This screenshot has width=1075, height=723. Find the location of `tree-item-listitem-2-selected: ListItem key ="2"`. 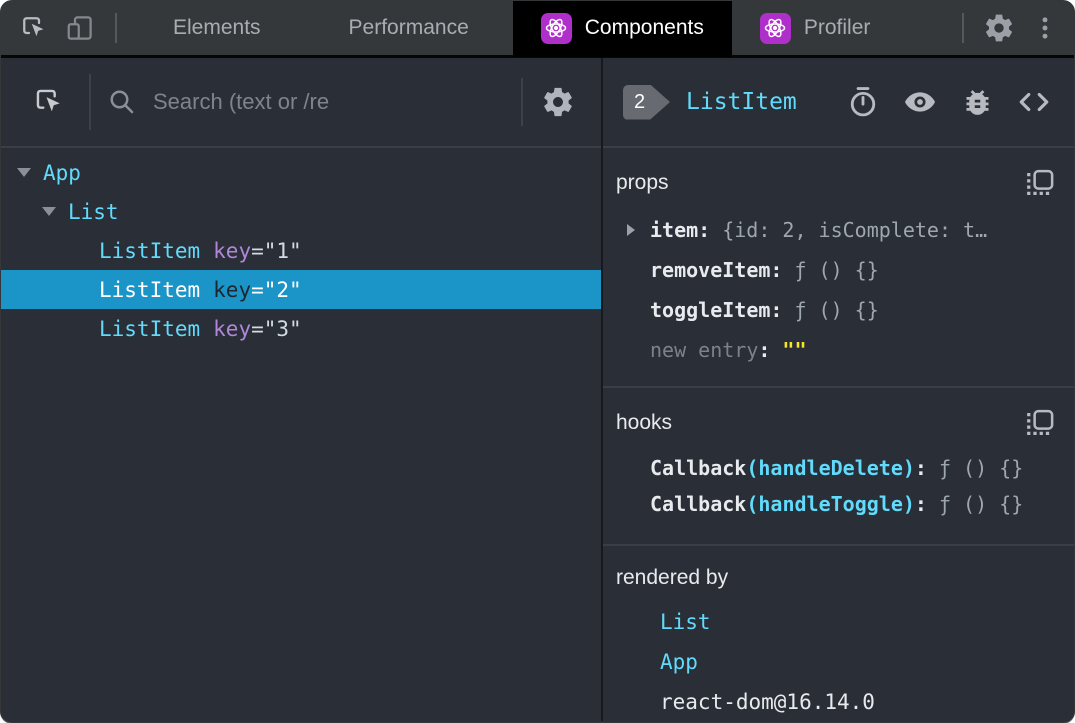

tree-item-listitem-2-selected: ListItem key ="2" is located at coordinates (301, 289).